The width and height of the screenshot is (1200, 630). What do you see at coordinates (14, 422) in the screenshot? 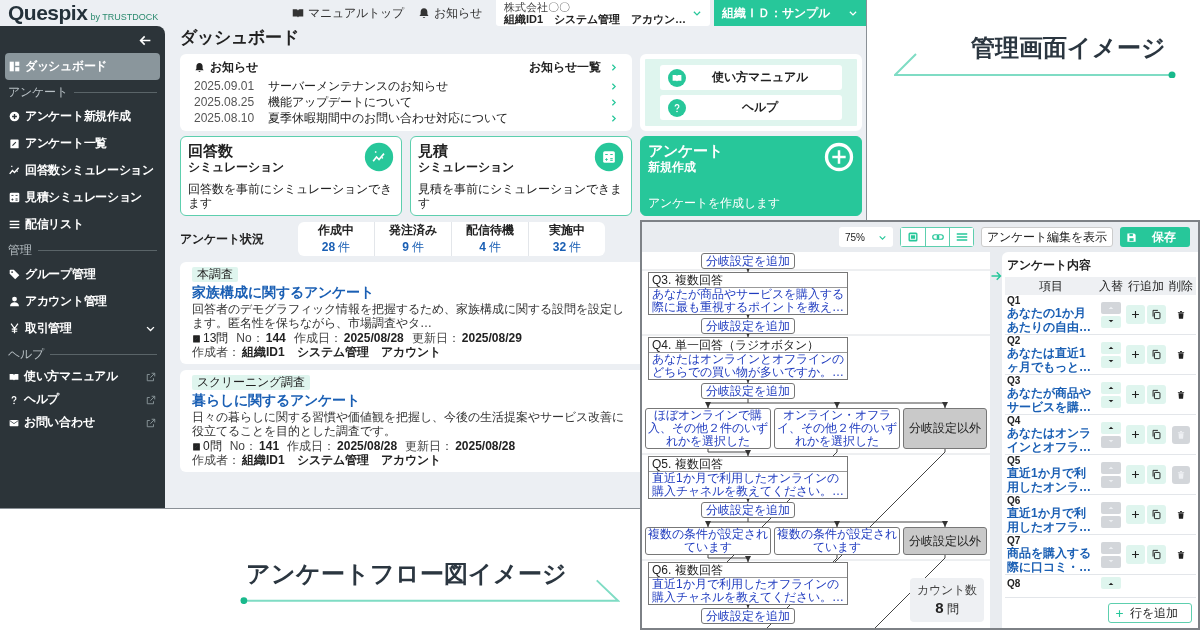
I see `mail-icon` at bounding box center [14, 422].